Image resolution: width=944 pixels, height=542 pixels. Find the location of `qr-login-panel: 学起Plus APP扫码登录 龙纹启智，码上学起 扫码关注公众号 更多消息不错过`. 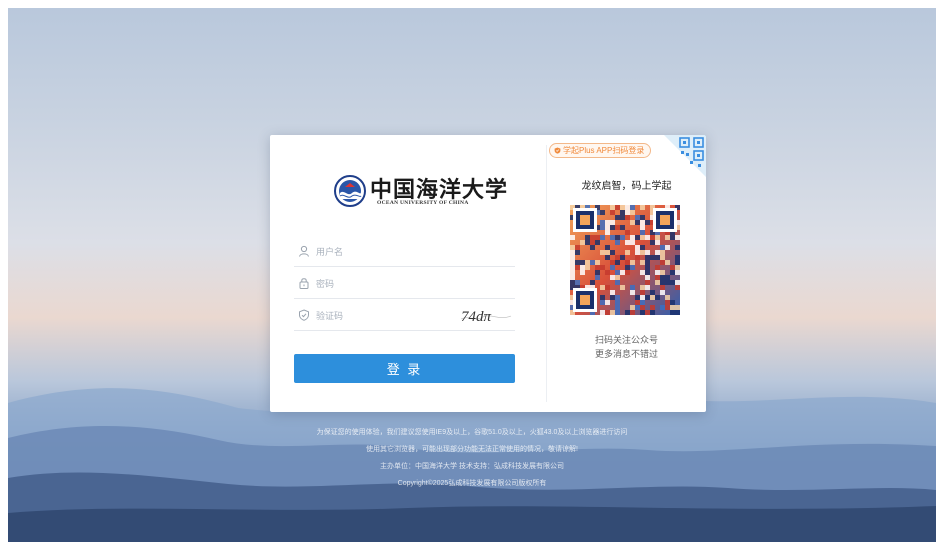

qr-login-panel: 学起Plus APP扫码登录 龙纹启智，码上学起 扫码关注公众号 更多消息不错过 is located at coordinates (626, 273).